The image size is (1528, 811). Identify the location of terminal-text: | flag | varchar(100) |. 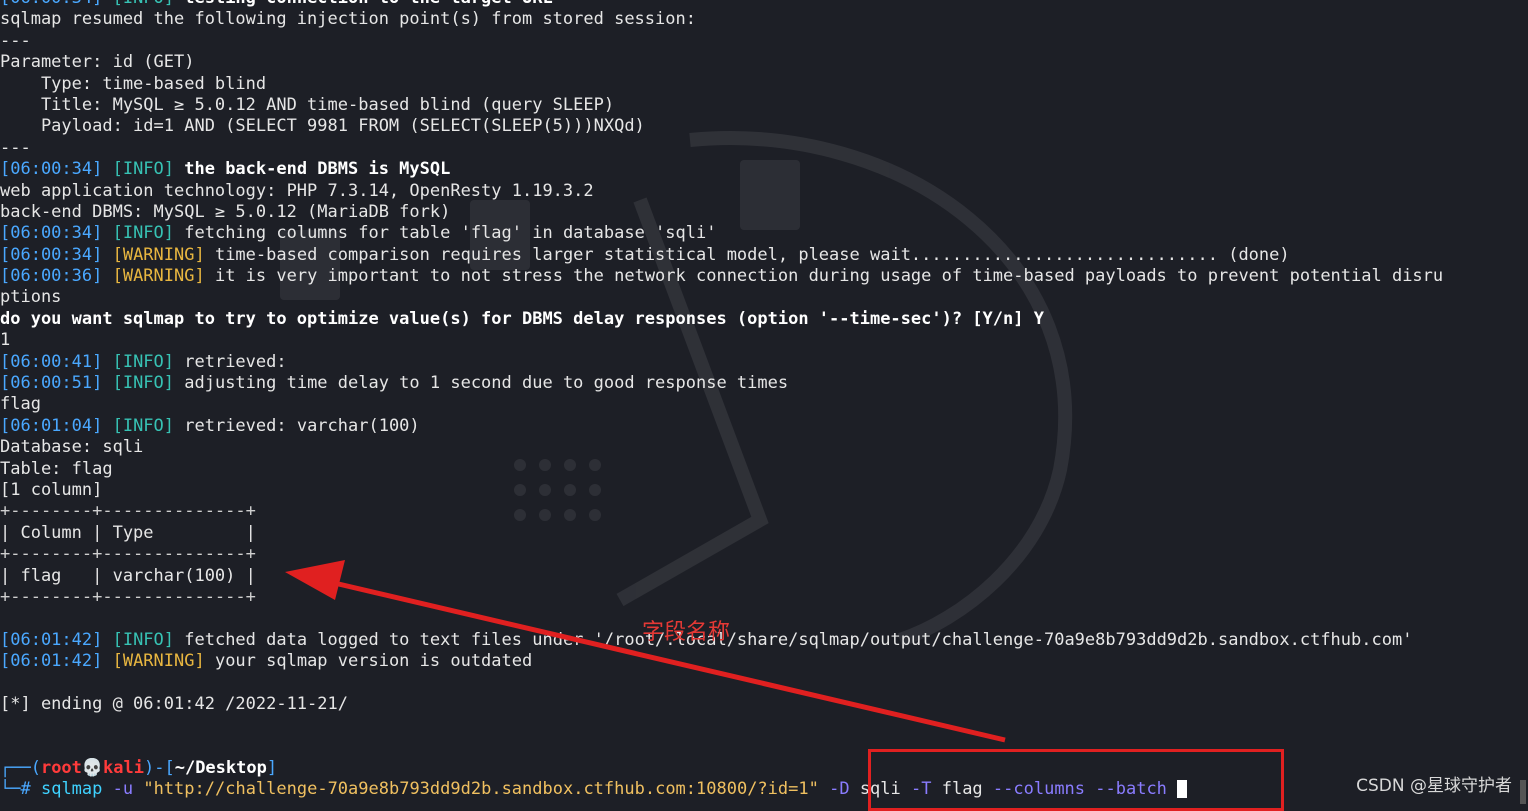
(128, 575).